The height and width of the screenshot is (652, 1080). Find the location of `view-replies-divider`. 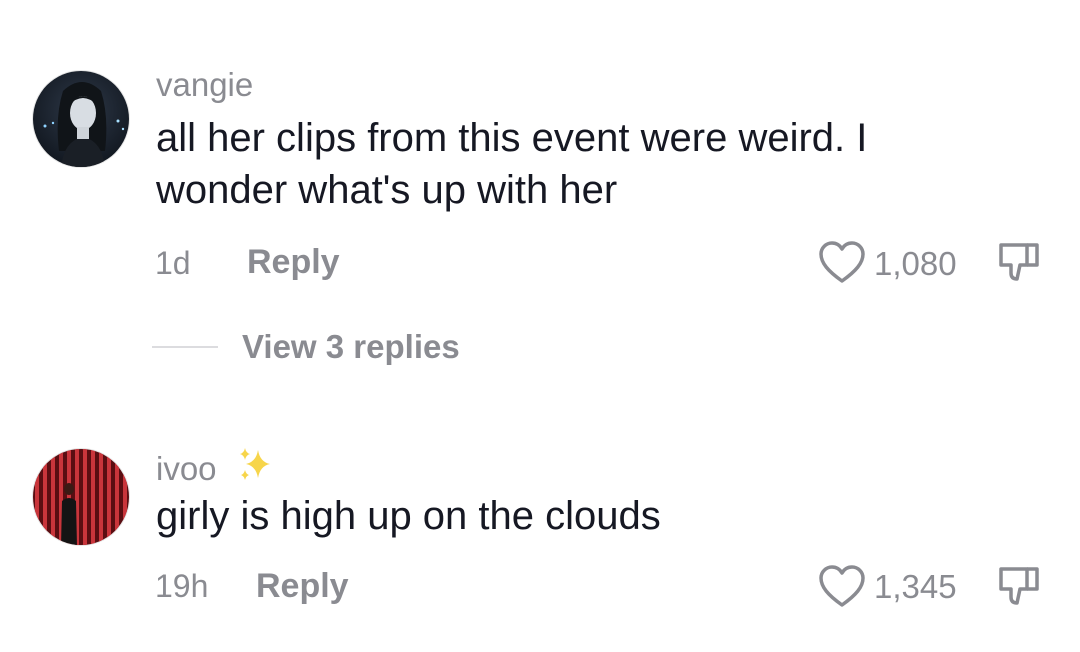

view-replies-divider is located at coordinates (185, 347).